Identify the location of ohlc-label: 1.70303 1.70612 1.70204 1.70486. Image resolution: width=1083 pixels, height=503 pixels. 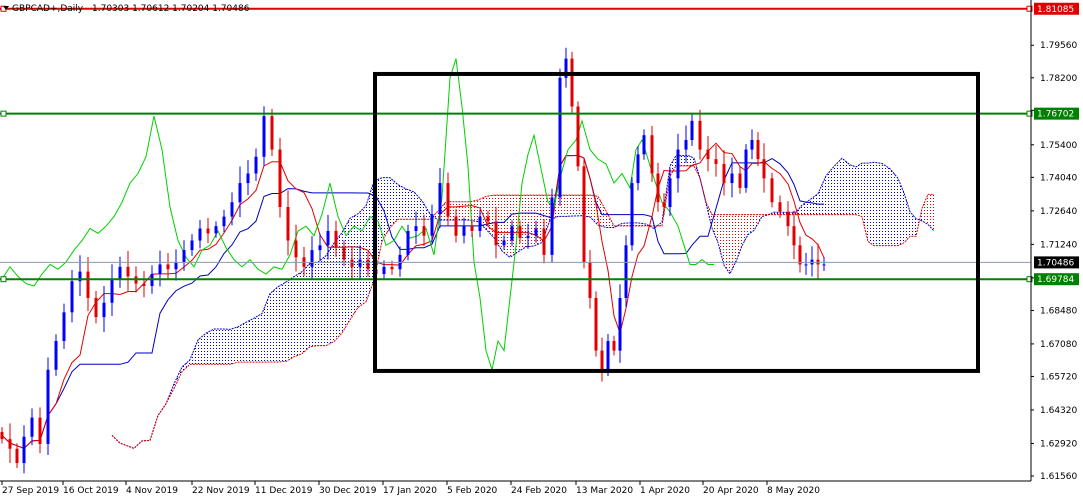
(171, 9).